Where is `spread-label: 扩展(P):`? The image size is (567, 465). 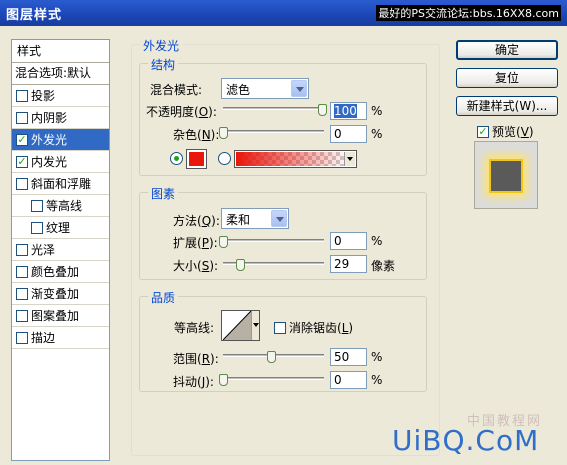 spread-label: 扩展(P): is located at coordinates (195, 243).